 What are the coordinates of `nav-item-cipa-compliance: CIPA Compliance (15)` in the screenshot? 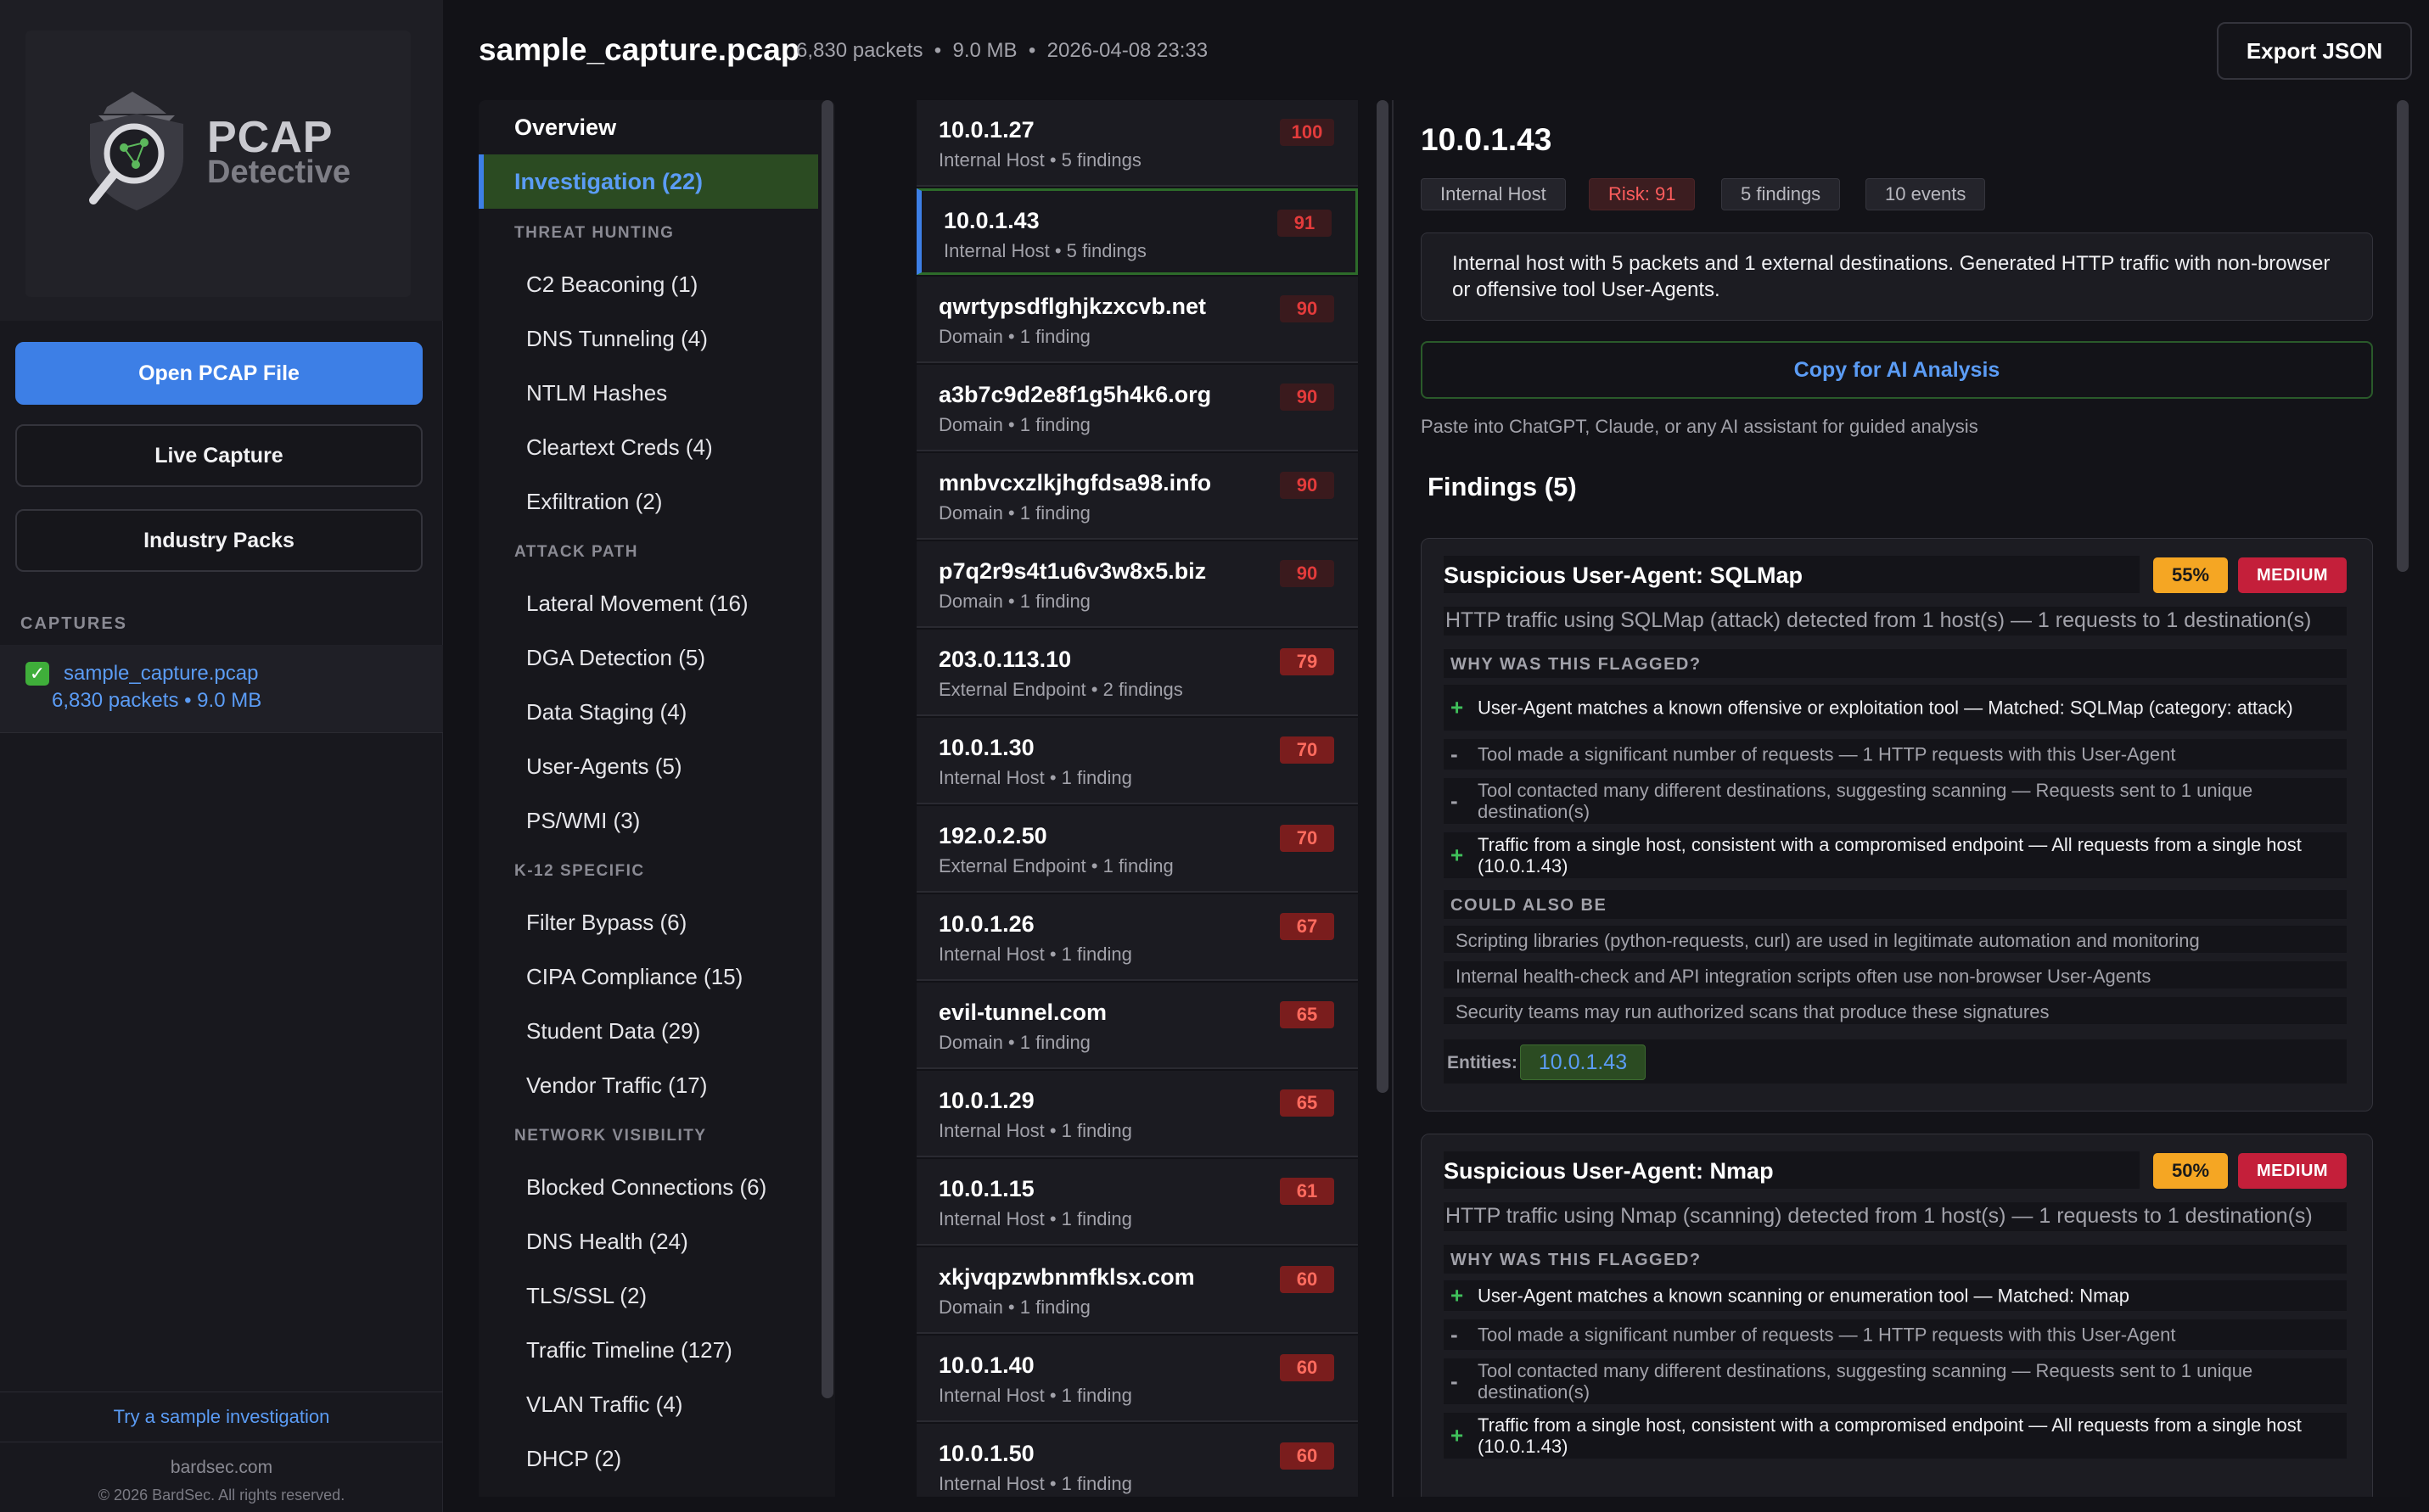 It's located at (634, 977).